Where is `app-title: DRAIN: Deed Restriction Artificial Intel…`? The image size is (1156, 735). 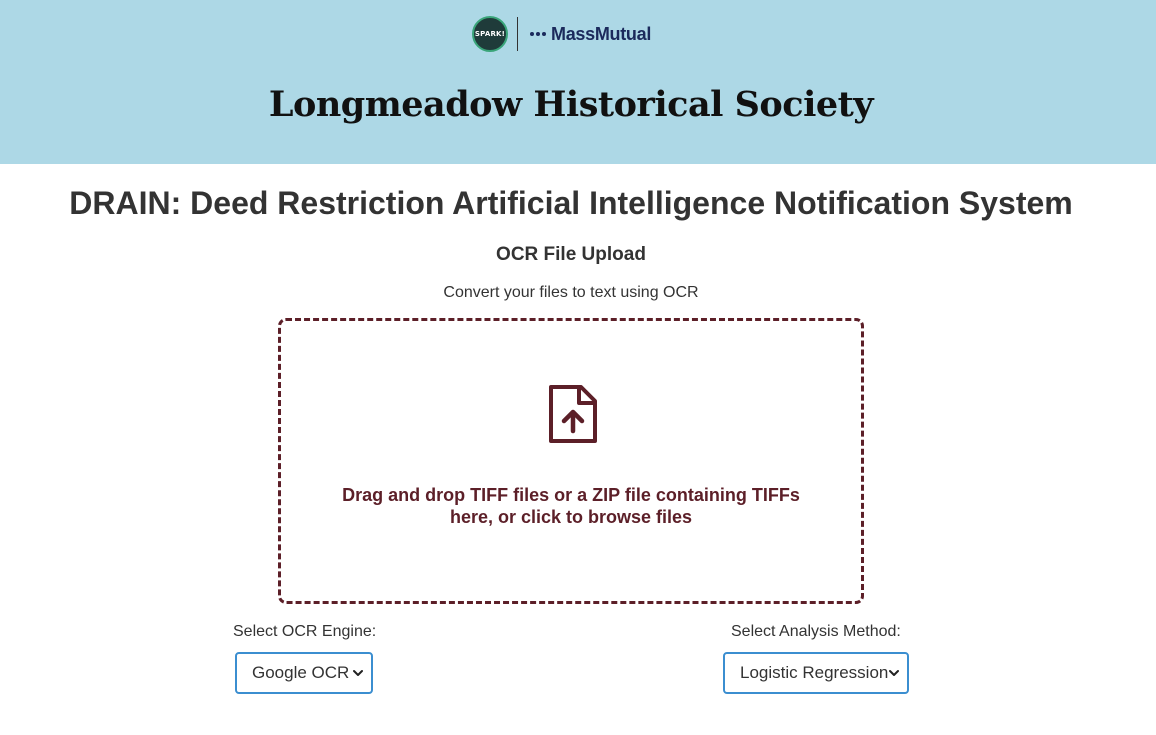
app-title: DRAIN: Deed Restriction Artificial Intel… is located at coordinates (571, 203).